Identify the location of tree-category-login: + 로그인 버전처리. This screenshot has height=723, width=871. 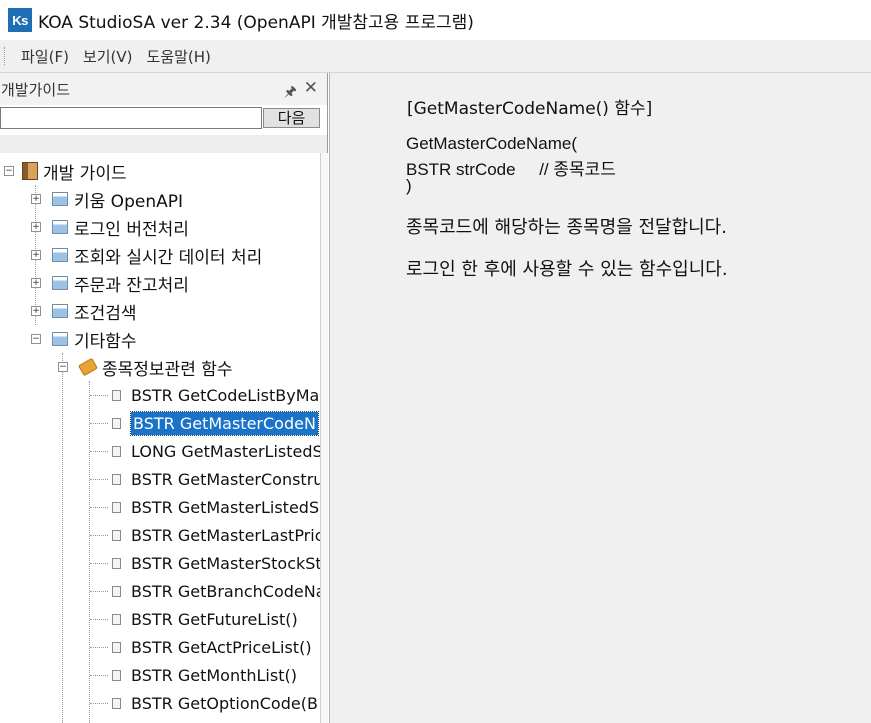
(94, 227).